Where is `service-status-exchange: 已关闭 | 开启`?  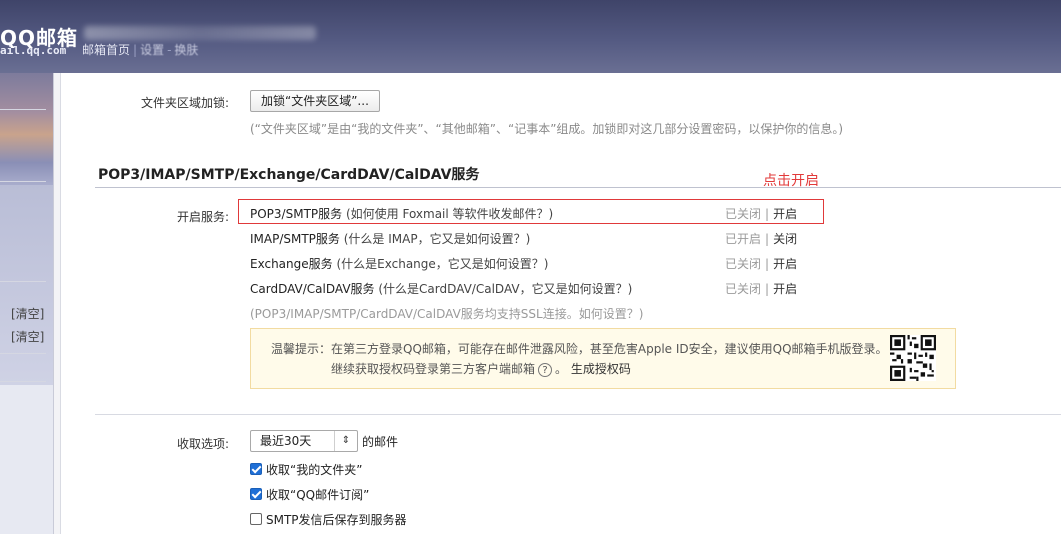 service-status-exchange: 已关闭 | 开启 is located at coordinates (761, 263).